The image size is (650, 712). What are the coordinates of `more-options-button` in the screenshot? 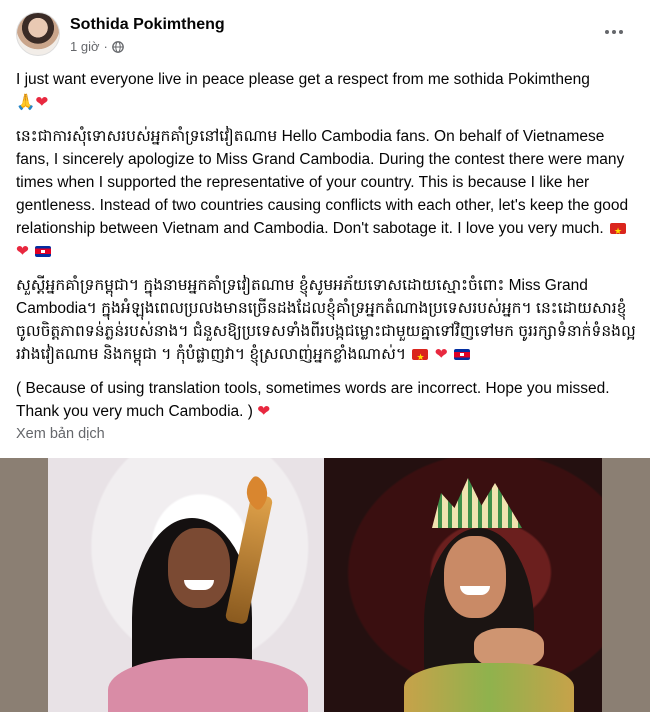 It's located at (614, 32).